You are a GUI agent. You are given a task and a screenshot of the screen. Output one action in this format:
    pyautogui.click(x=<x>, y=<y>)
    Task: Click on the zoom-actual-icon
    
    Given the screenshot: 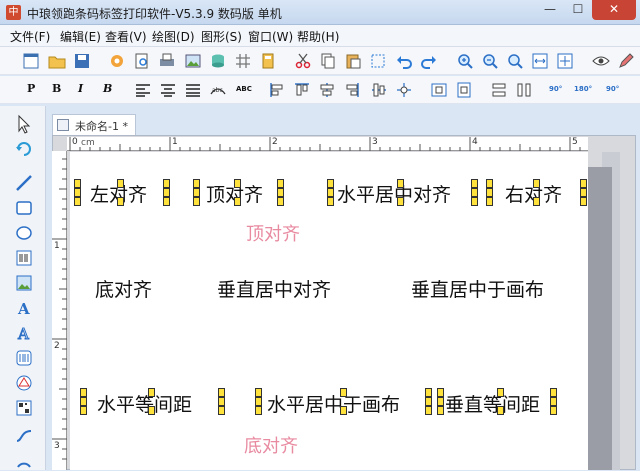 What is the action you would take?
    pyautogui.click(x=515, y=61)
    